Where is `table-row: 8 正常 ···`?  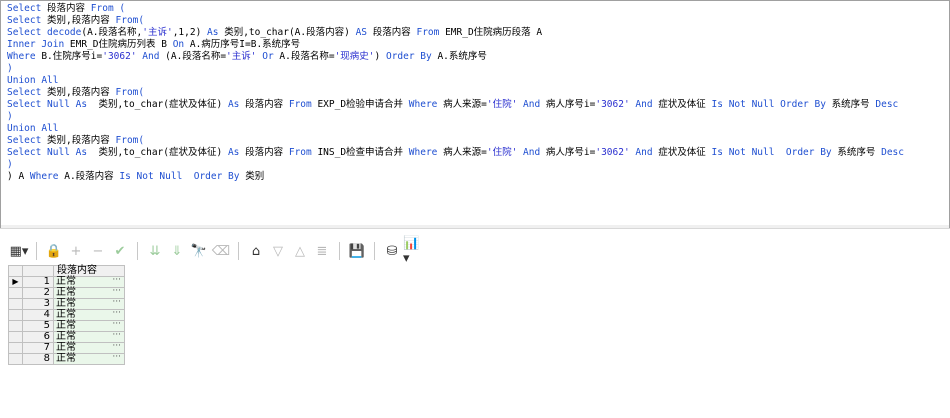
table-row: 8 正常 ··· is located at coordinates (66, 358).